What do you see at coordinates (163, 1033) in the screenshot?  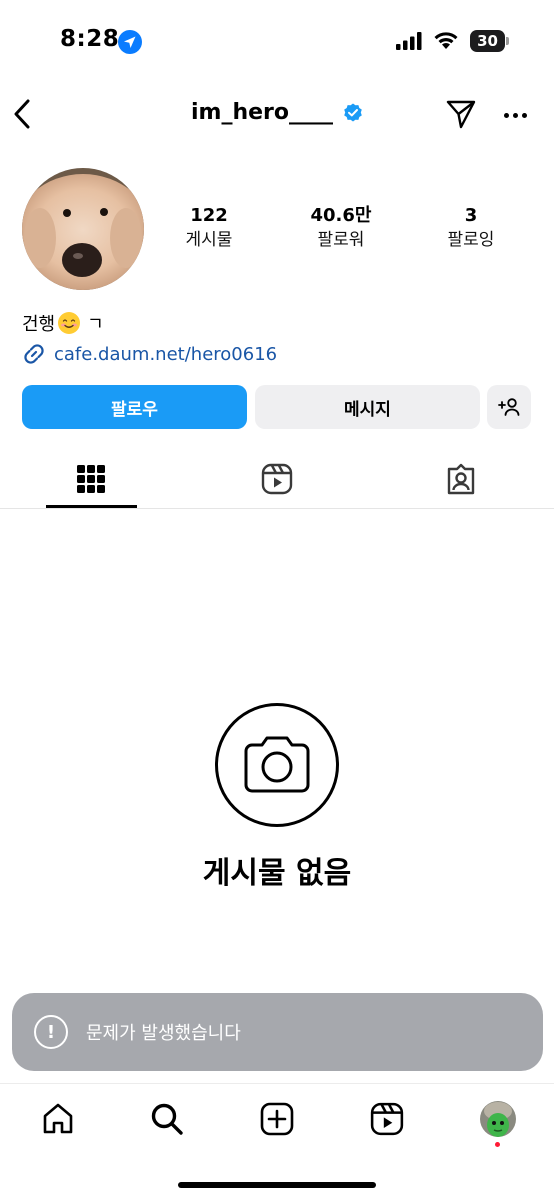 I see `toast-message: 문제가 발생했습니다` at bounding box center [163, 1033].